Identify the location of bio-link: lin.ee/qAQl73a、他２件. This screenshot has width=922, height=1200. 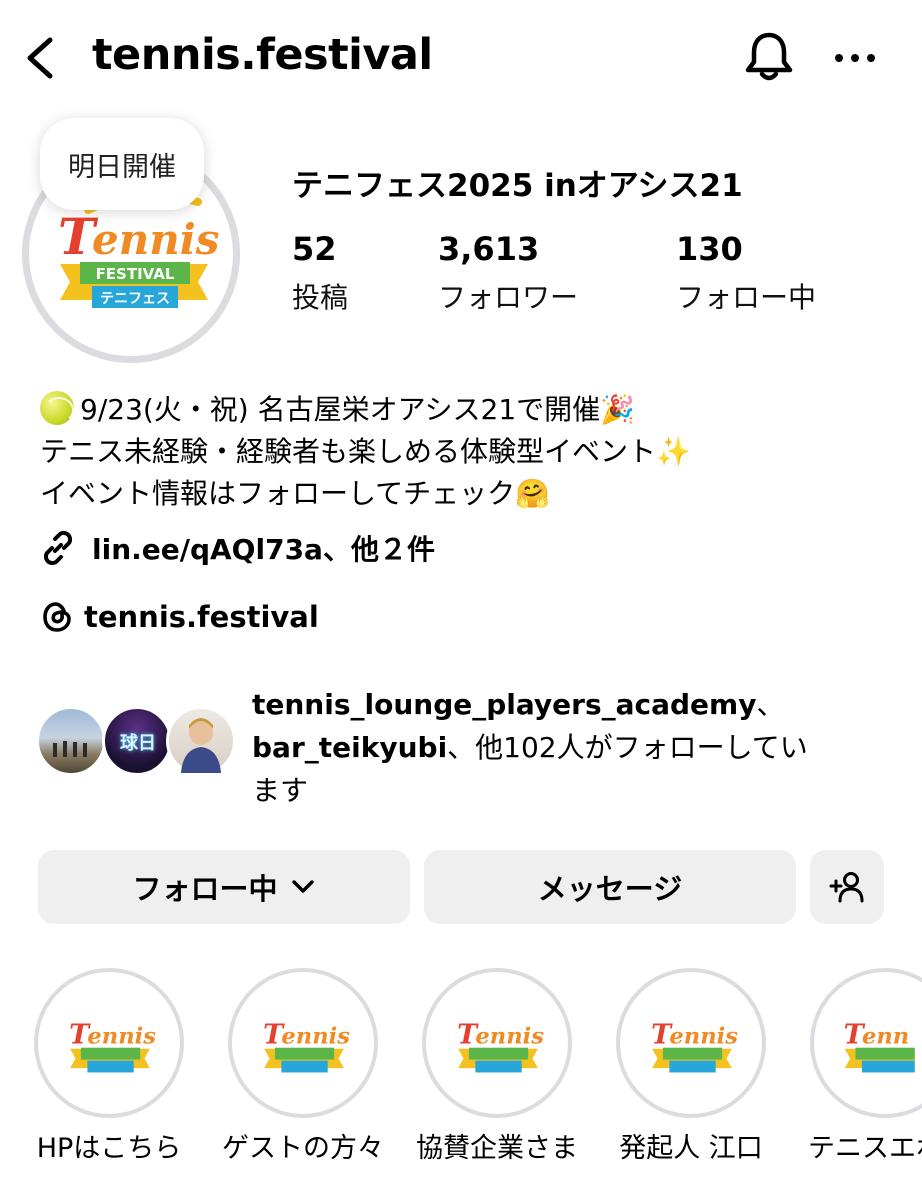
(236, 548).